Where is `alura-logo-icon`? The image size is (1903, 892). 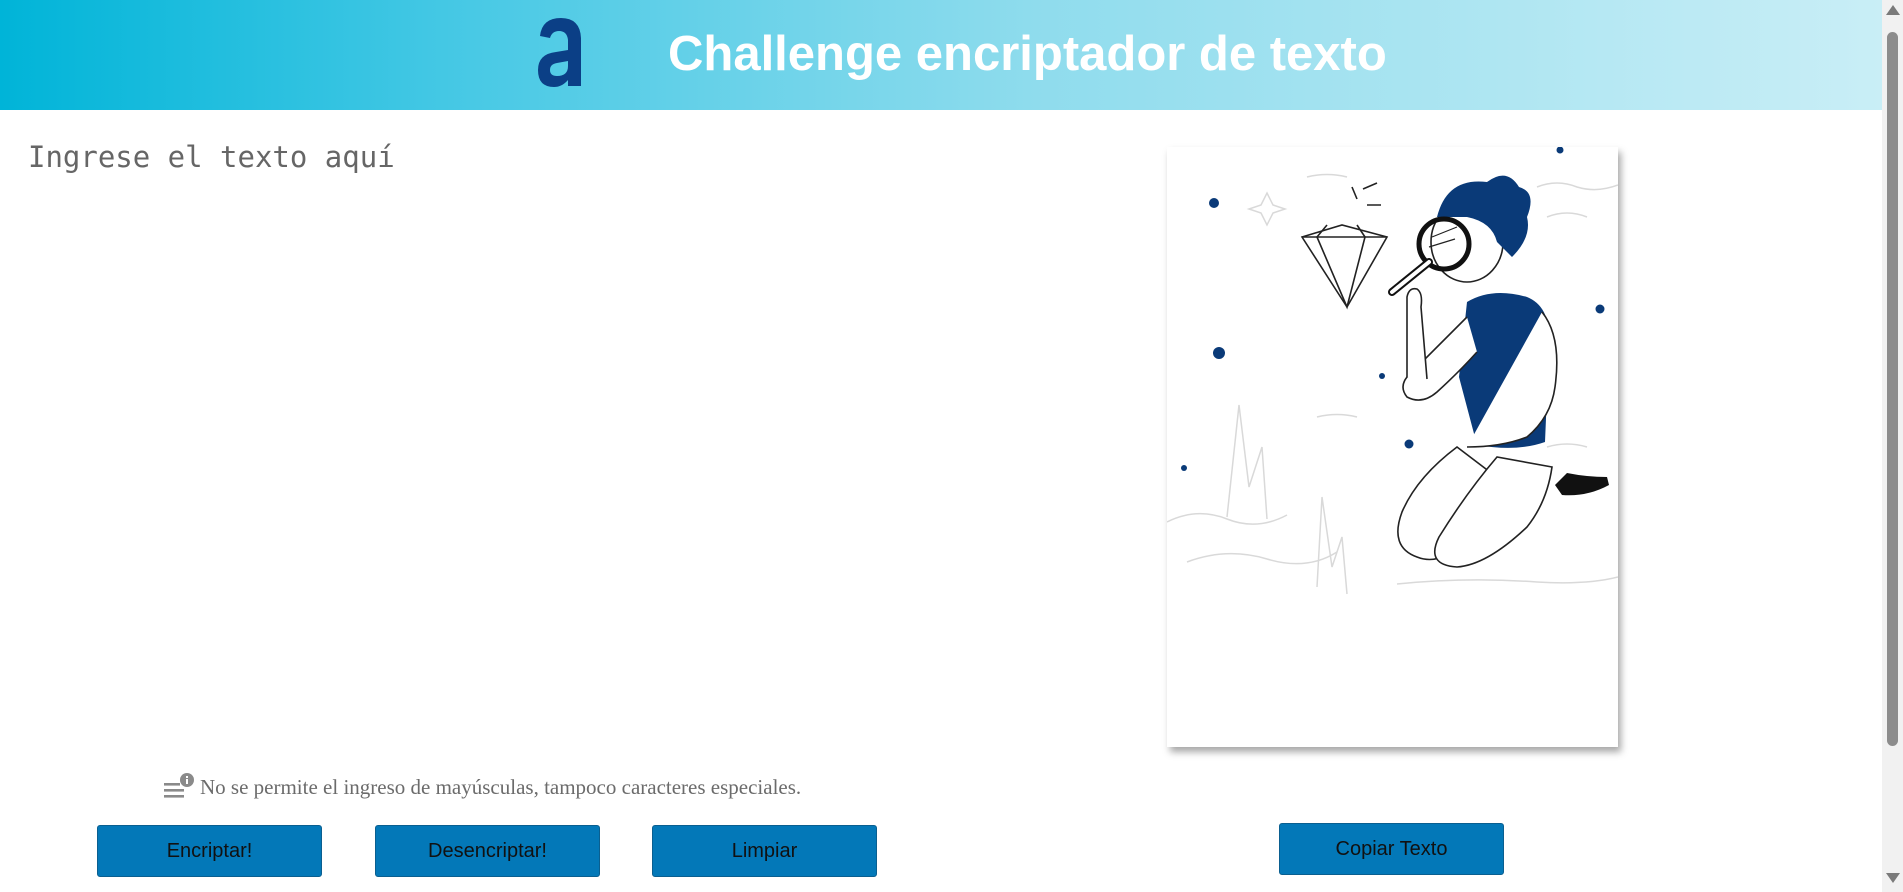
alura-logo-icon is located at coordinates (559, 52).